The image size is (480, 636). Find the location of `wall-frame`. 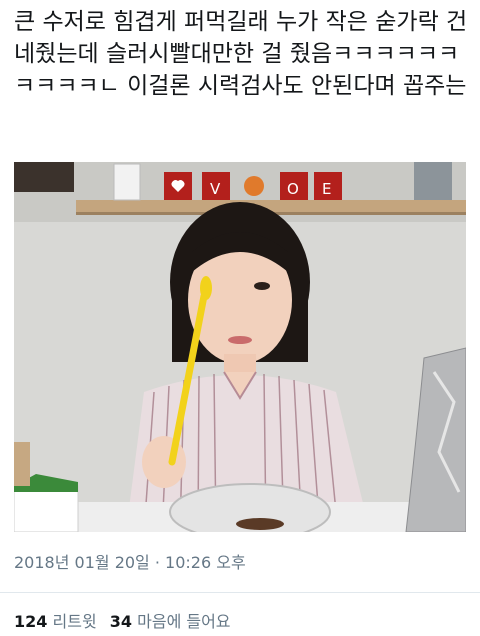

wall-frame is located at coordinates (44, 177).